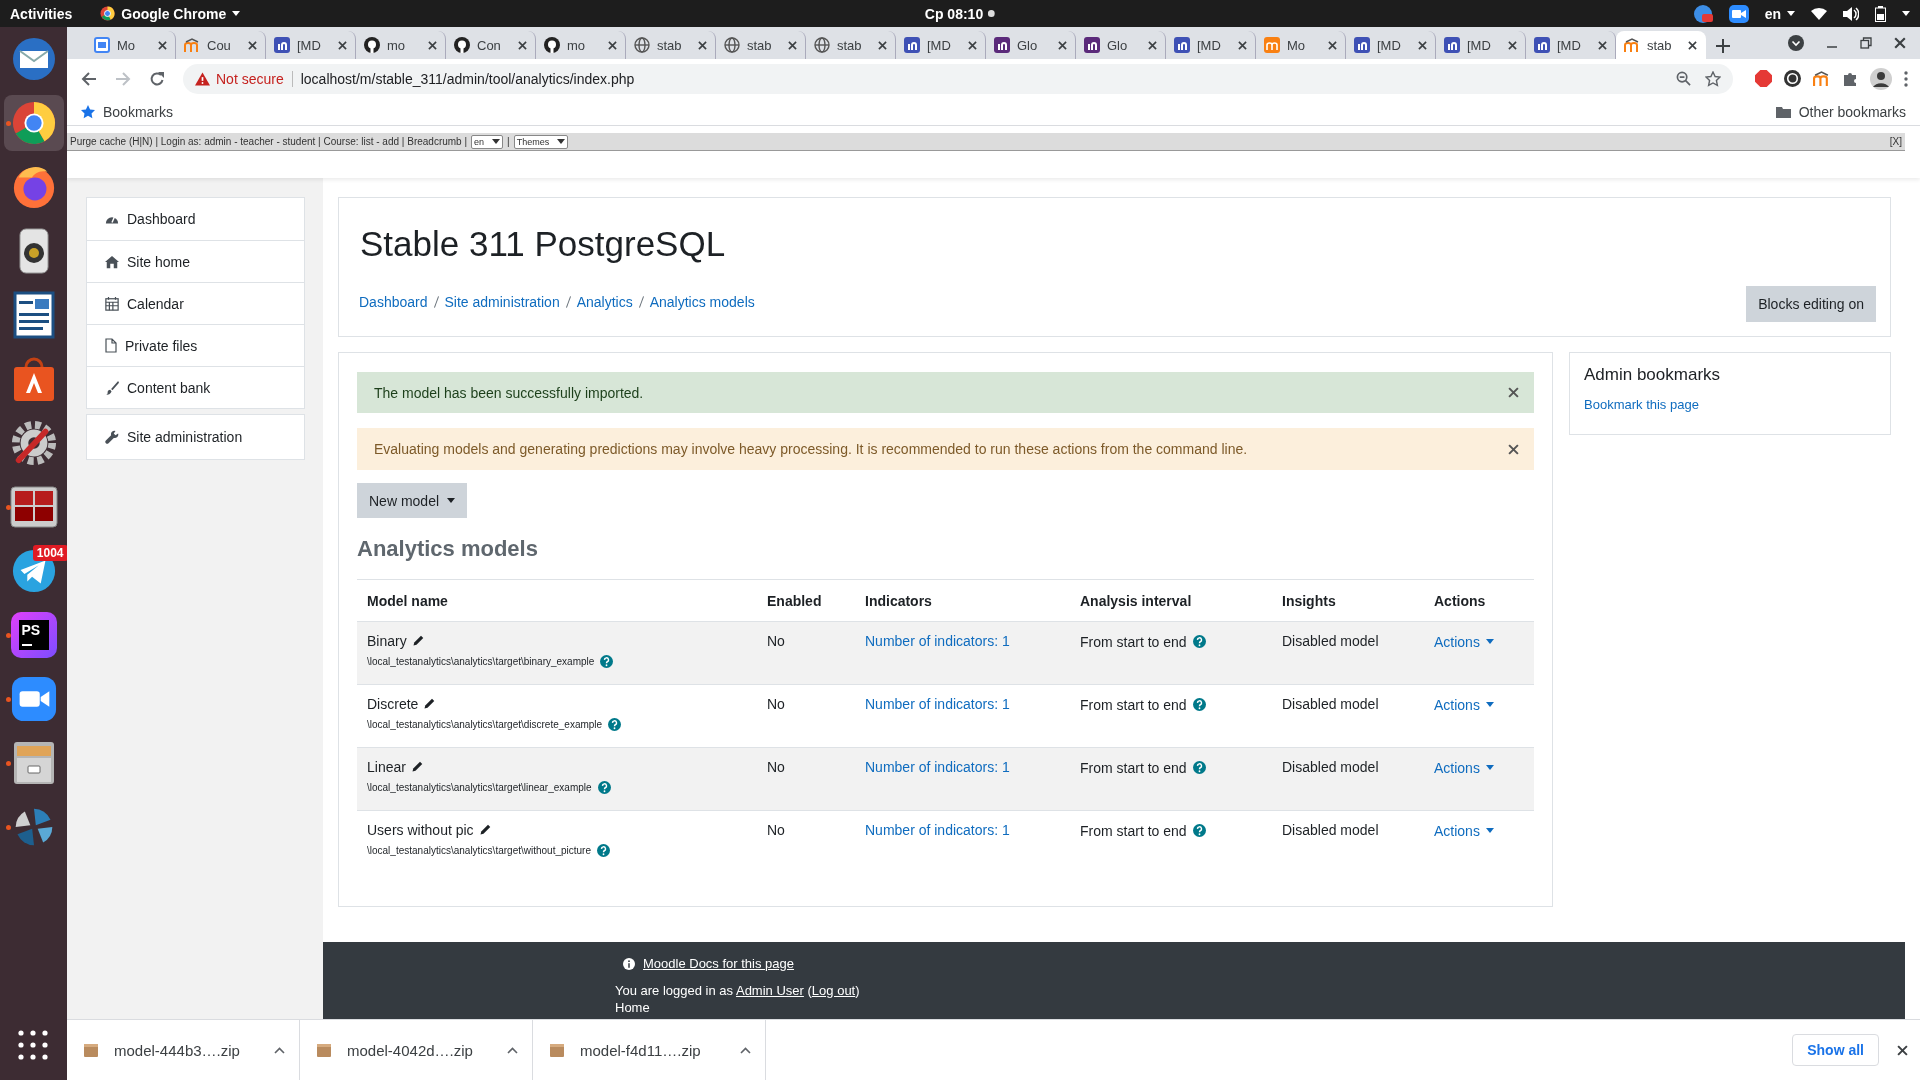 The height and width of the screenshot is (1080, 1920). I want to click on language-menu: en, so click(1779, 13).